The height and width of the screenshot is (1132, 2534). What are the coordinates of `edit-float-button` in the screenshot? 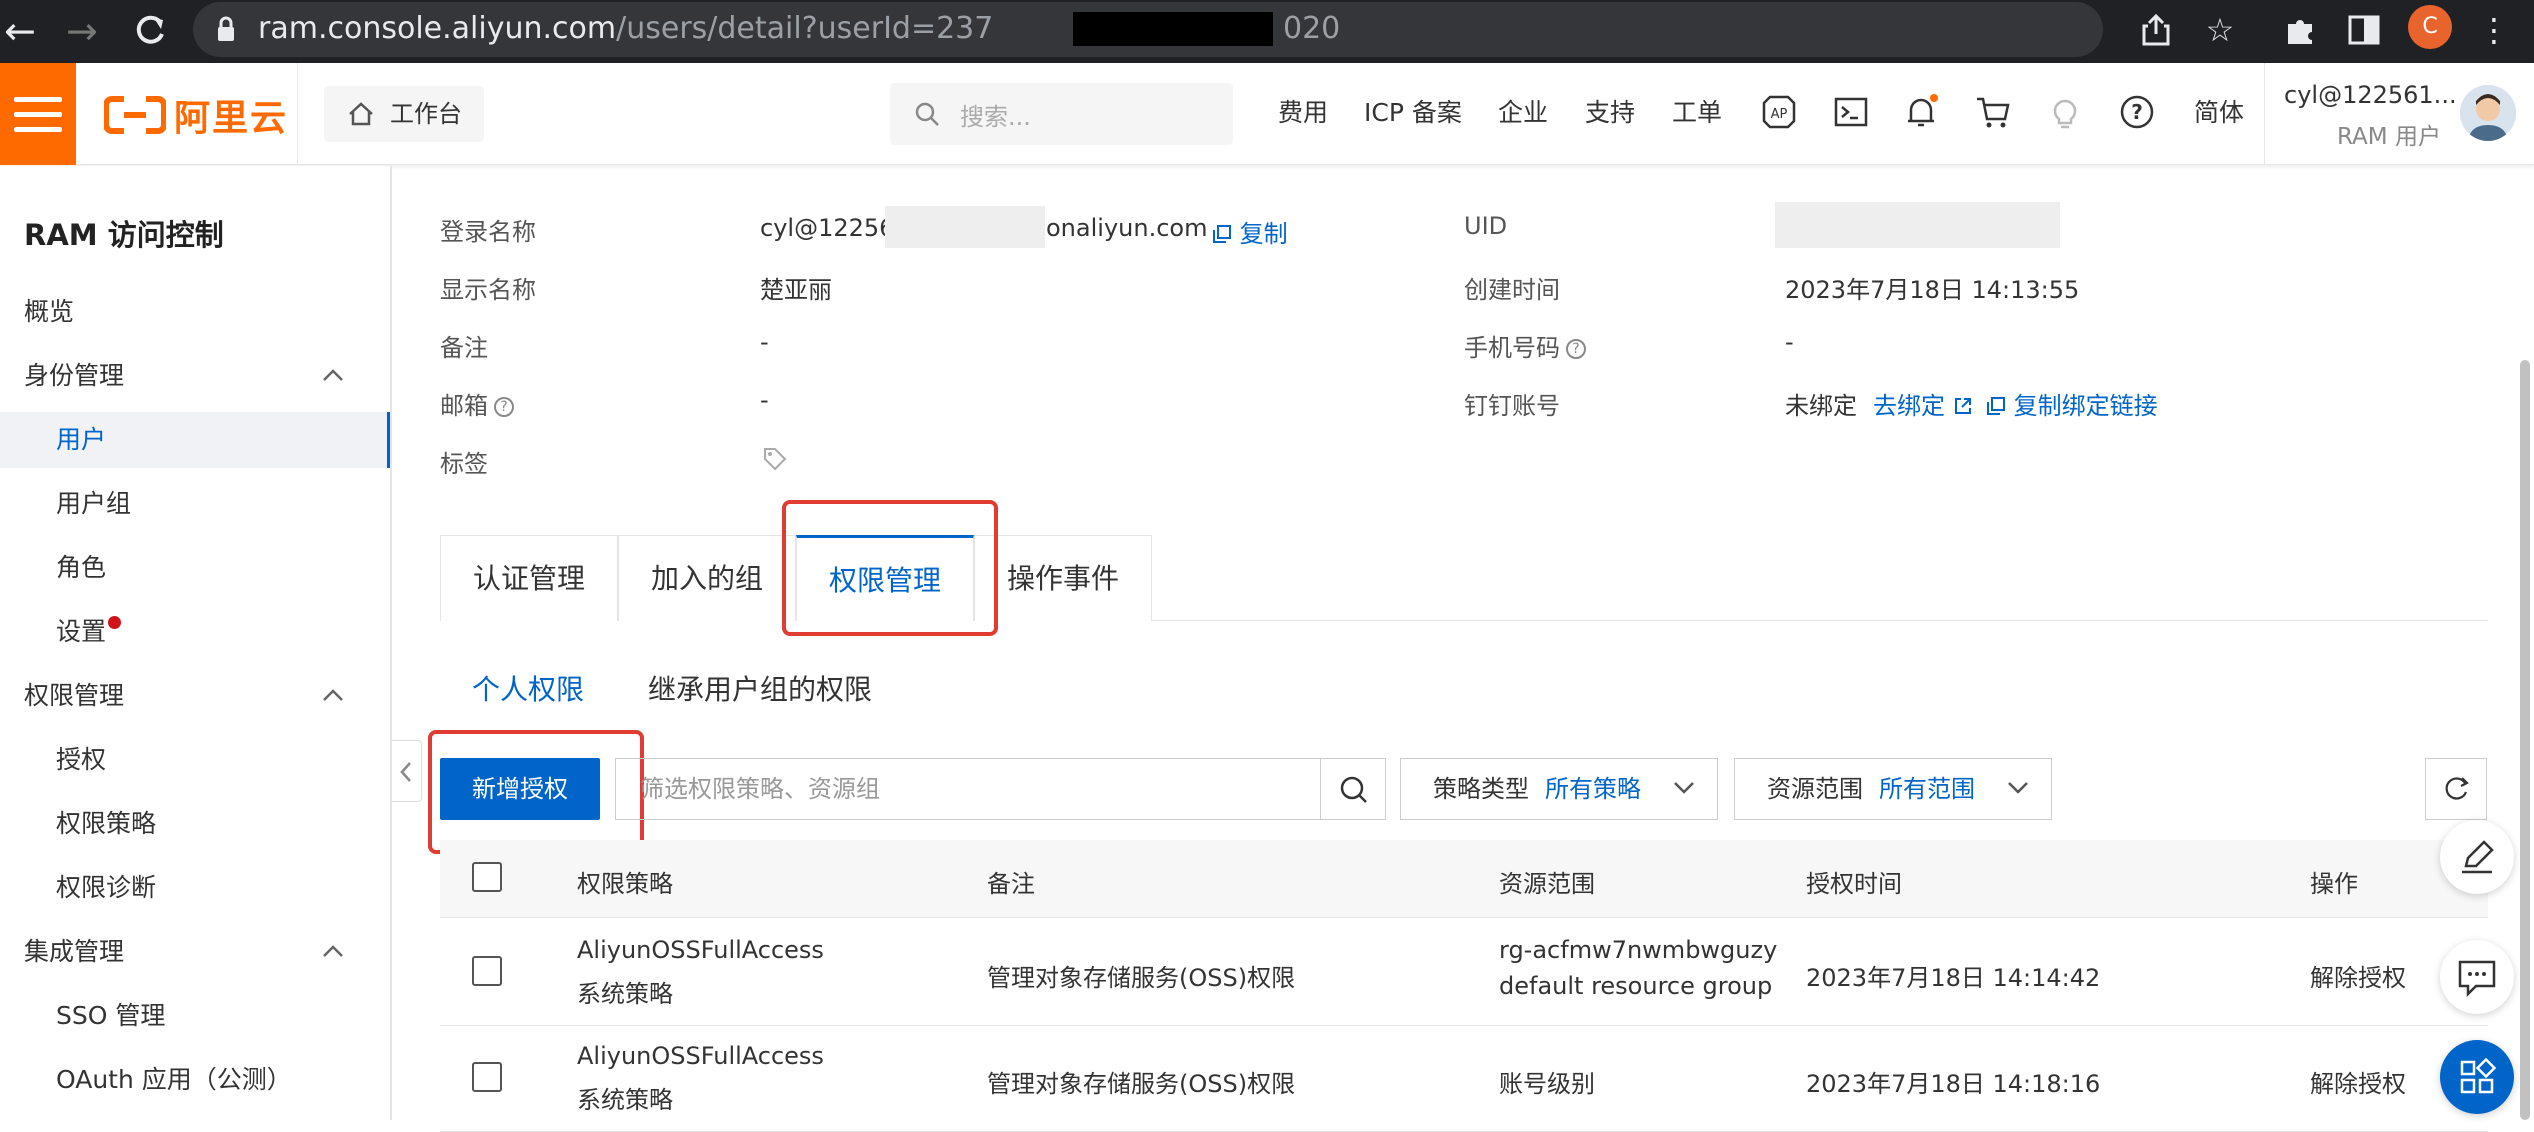 It's located at (2477, 857).